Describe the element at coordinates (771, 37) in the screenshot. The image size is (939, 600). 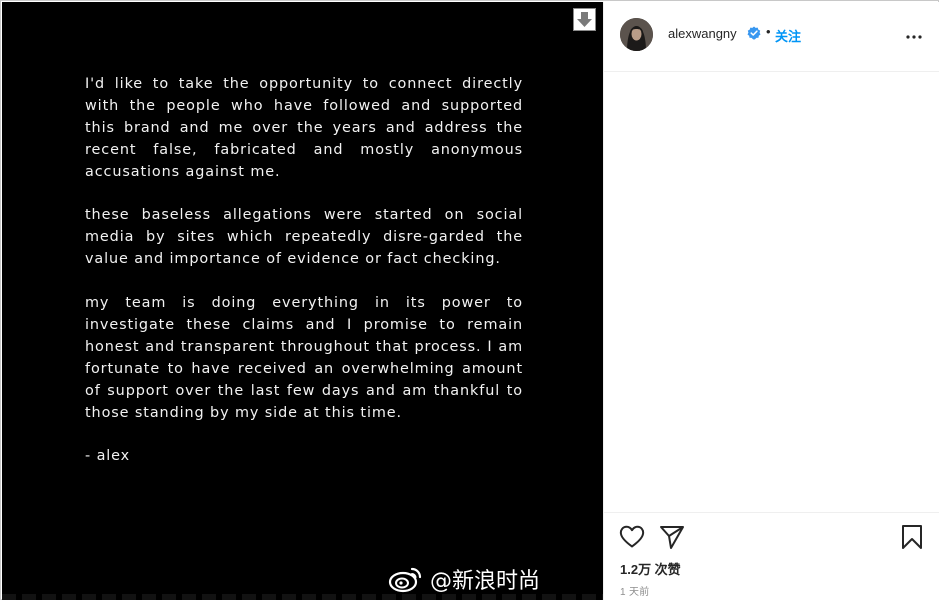
I see `post-header: alexwangny • 关注` at that location.